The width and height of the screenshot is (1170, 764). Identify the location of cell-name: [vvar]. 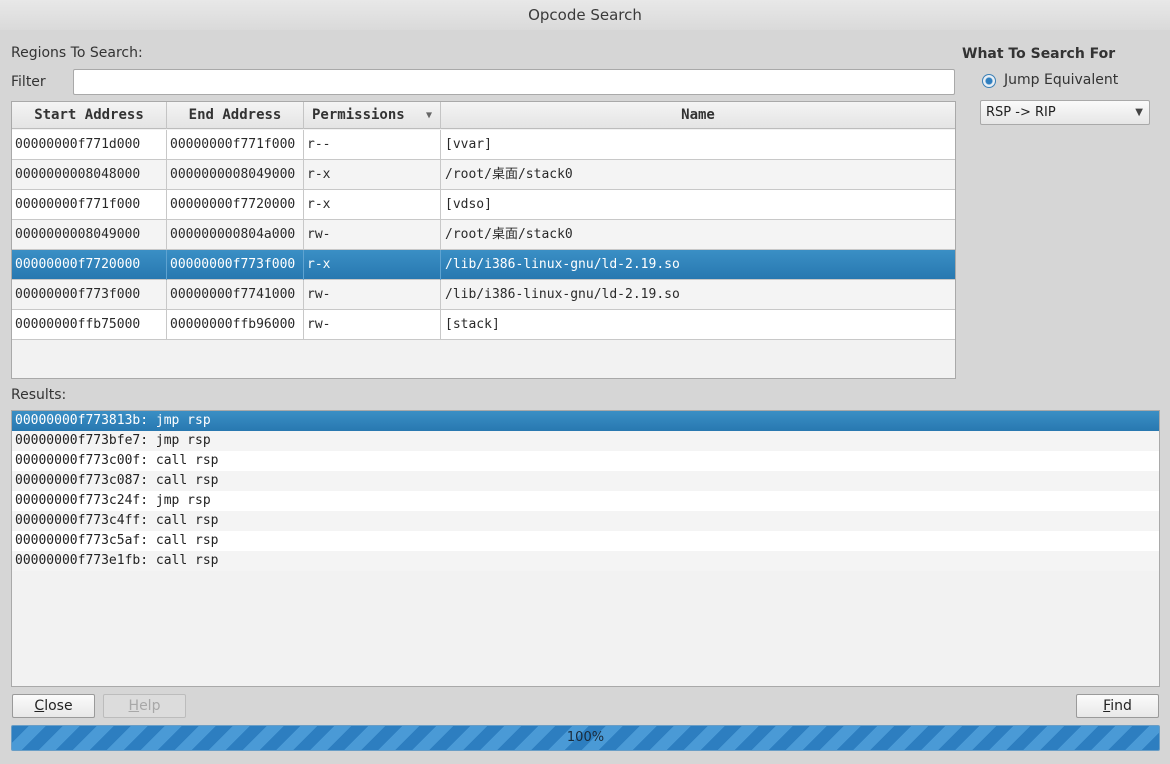
(468, 144).